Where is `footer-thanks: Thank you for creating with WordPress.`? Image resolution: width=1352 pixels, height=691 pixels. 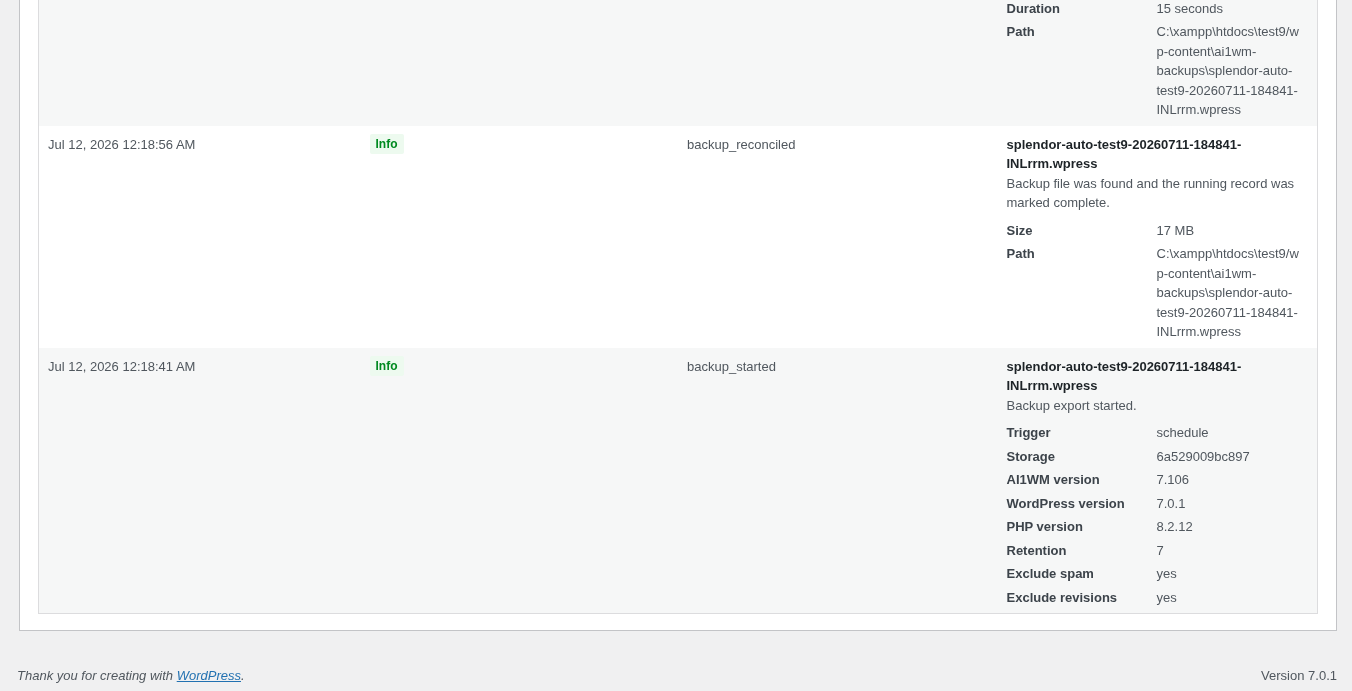 footer-thanks: Thank you for creating with WordPress. is located at coordinates (131, 676).